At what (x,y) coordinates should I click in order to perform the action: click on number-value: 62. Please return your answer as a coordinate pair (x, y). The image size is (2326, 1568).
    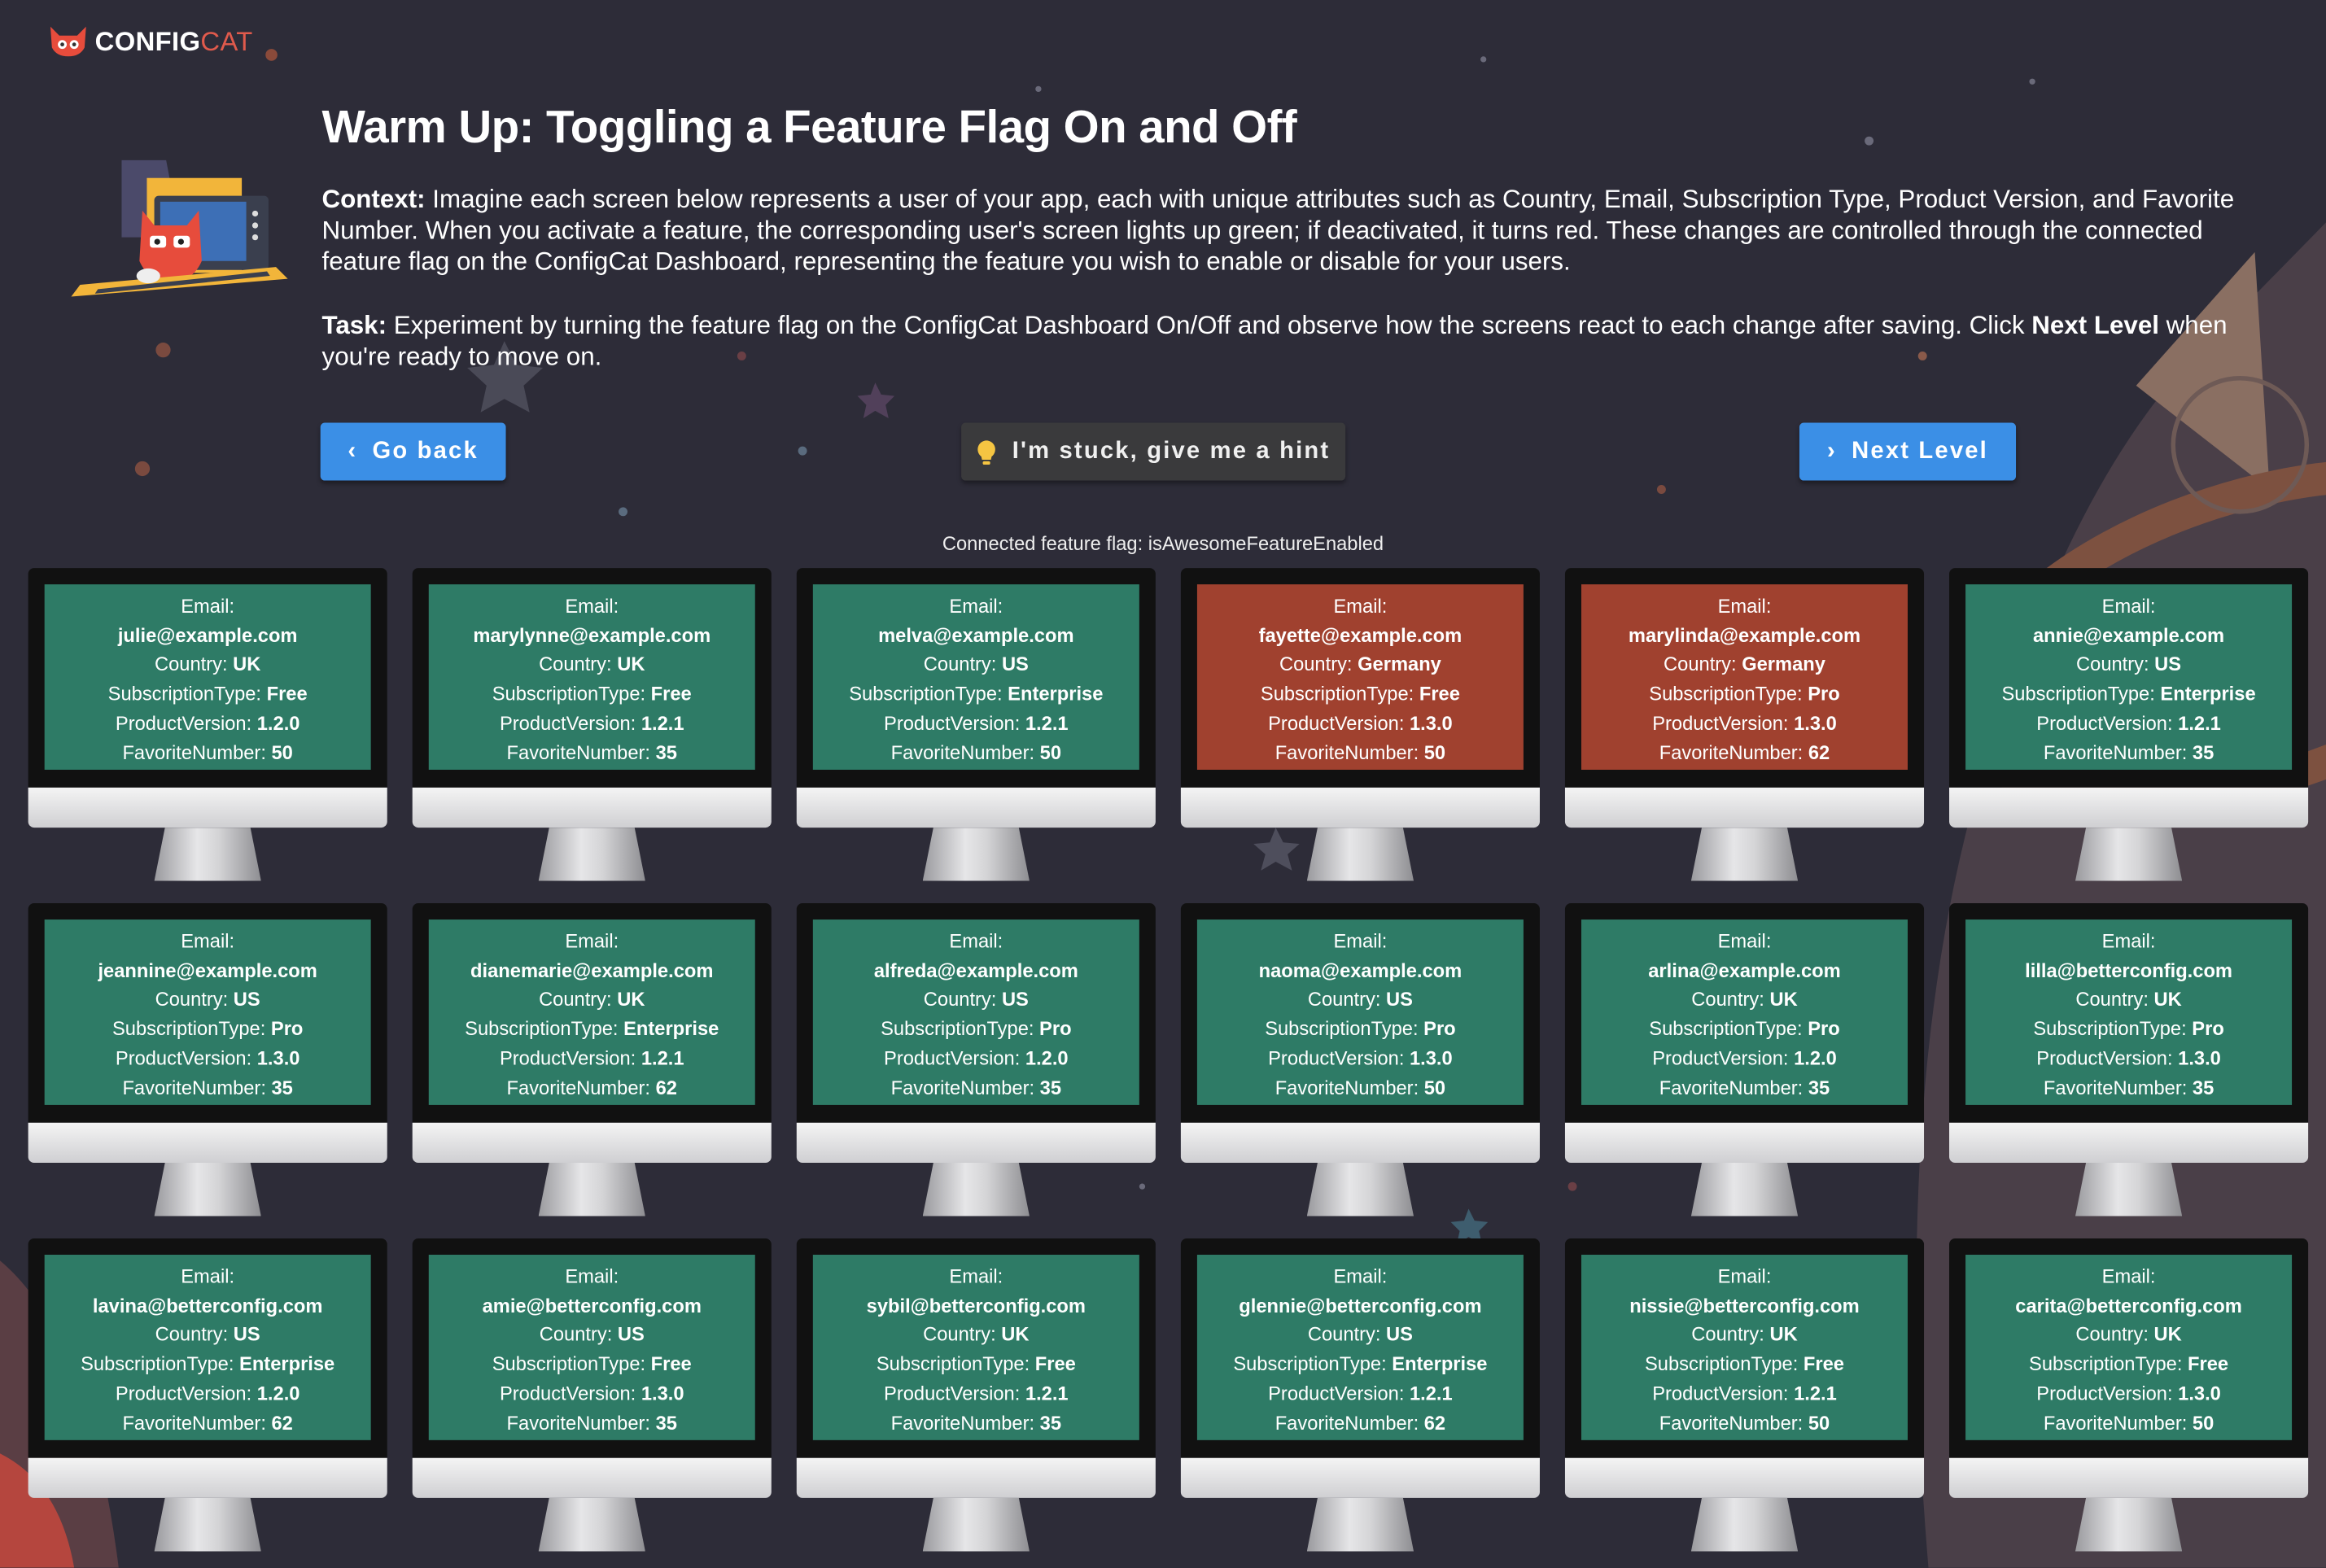
    Looking at the image, I should click on (282, 1422).